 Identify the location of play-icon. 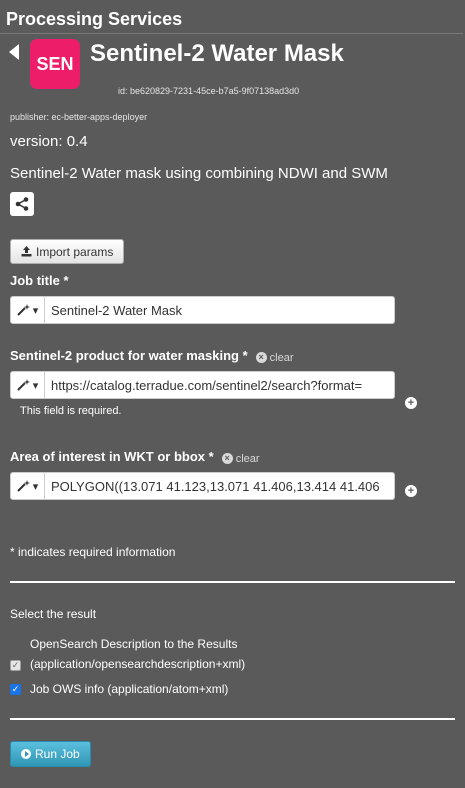
(26, 754).